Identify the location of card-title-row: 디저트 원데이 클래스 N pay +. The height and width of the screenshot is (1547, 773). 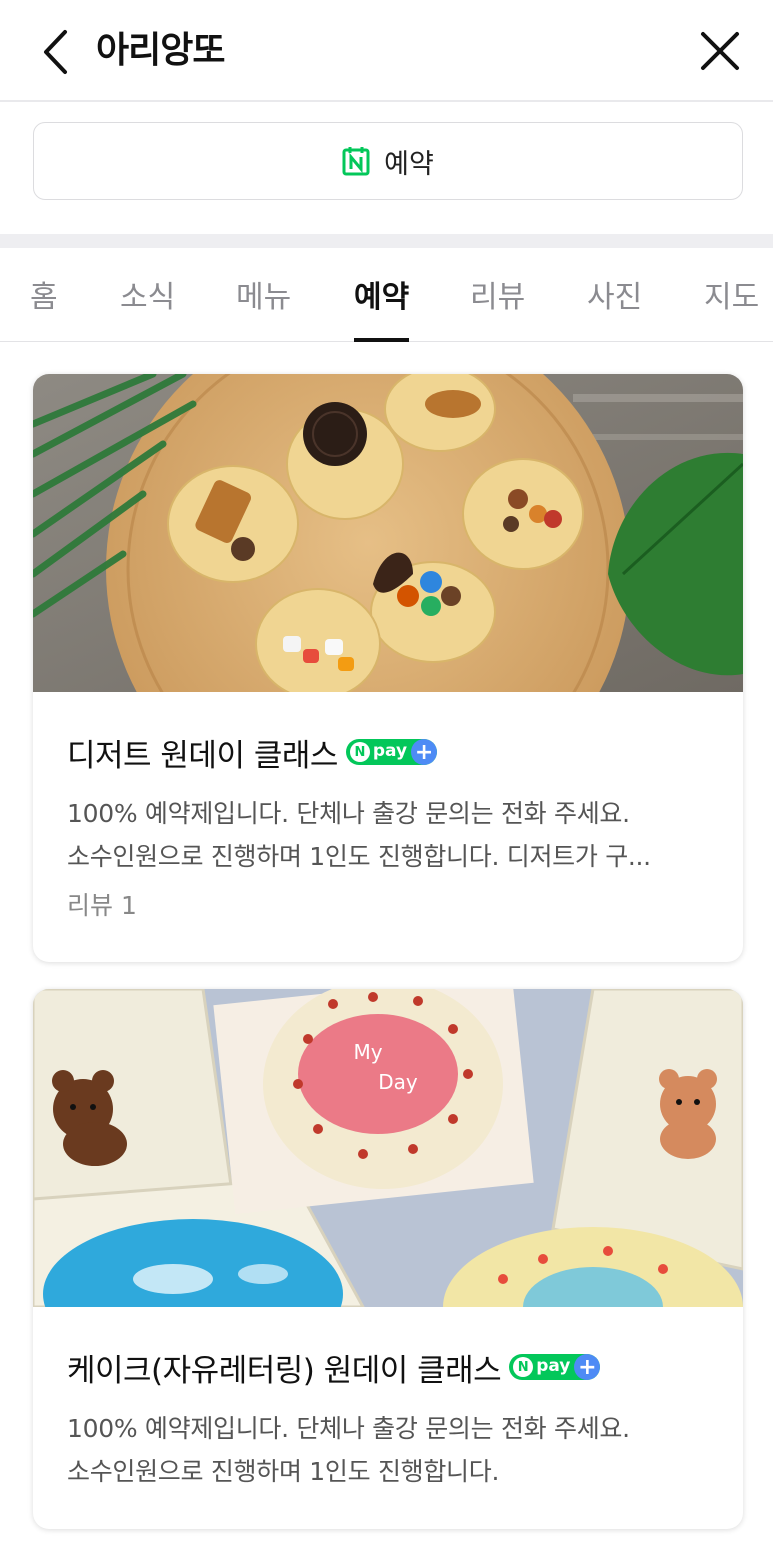
(388, 752).